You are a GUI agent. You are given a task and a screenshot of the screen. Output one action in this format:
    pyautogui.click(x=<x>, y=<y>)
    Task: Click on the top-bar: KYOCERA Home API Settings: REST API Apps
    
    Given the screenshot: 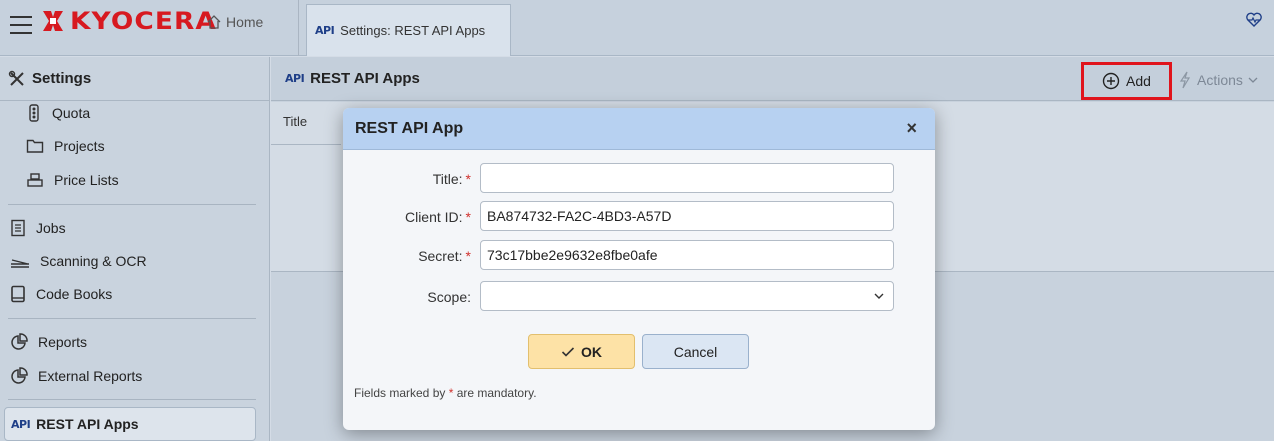 What is the action you would take?
    pyautogui.click(x=637, y=28)
    